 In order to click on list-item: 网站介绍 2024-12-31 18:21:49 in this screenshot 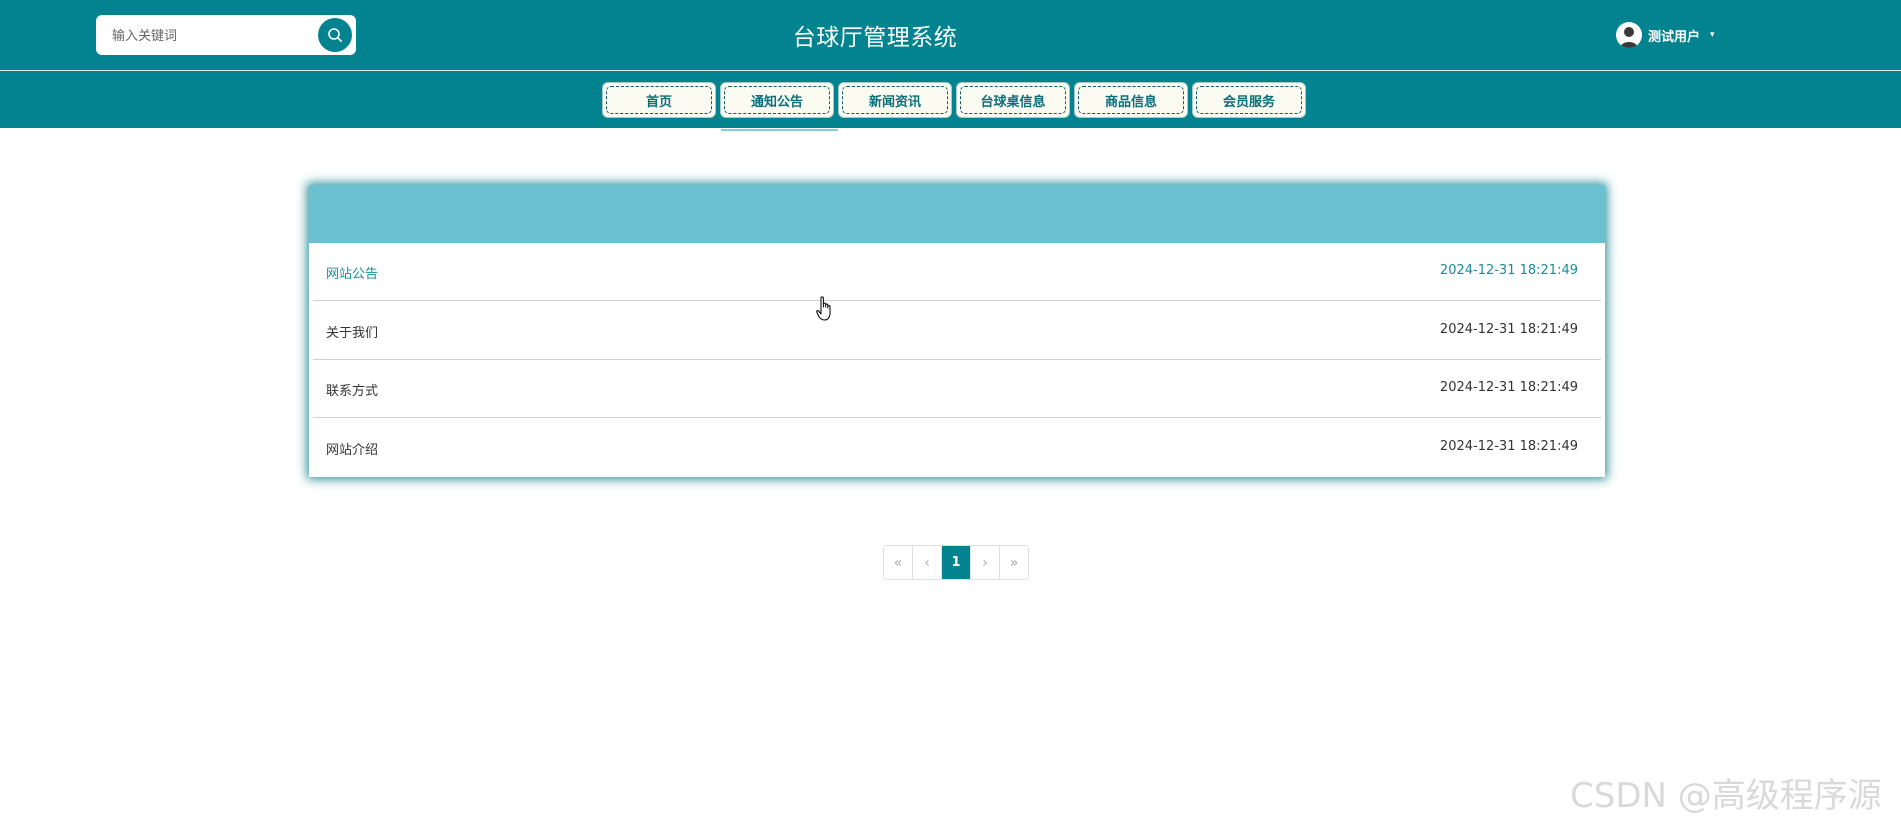, I will do `click(957, 448)`.